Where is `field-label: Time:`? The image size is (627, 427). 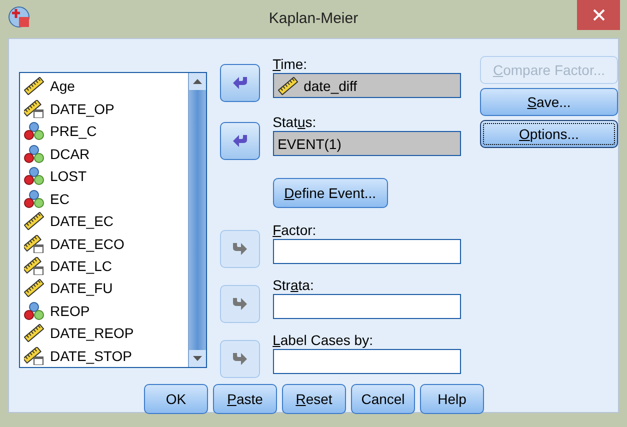
field-label: Time: is located at coordinates (290, 64).